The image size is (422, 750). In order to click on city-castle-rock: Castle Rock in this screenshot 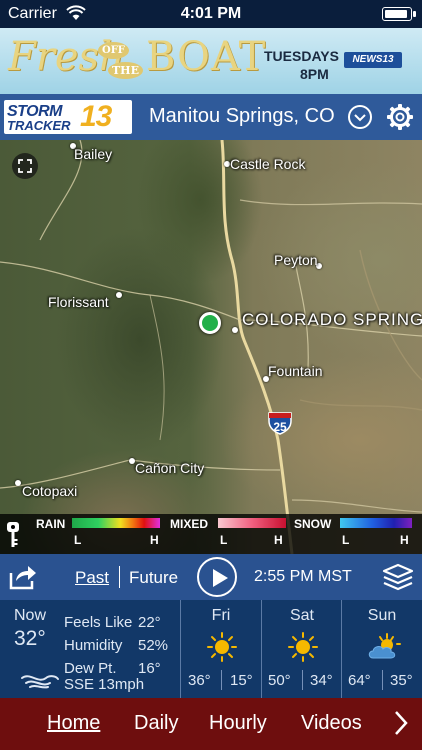, I will do `click(268, 164)`.